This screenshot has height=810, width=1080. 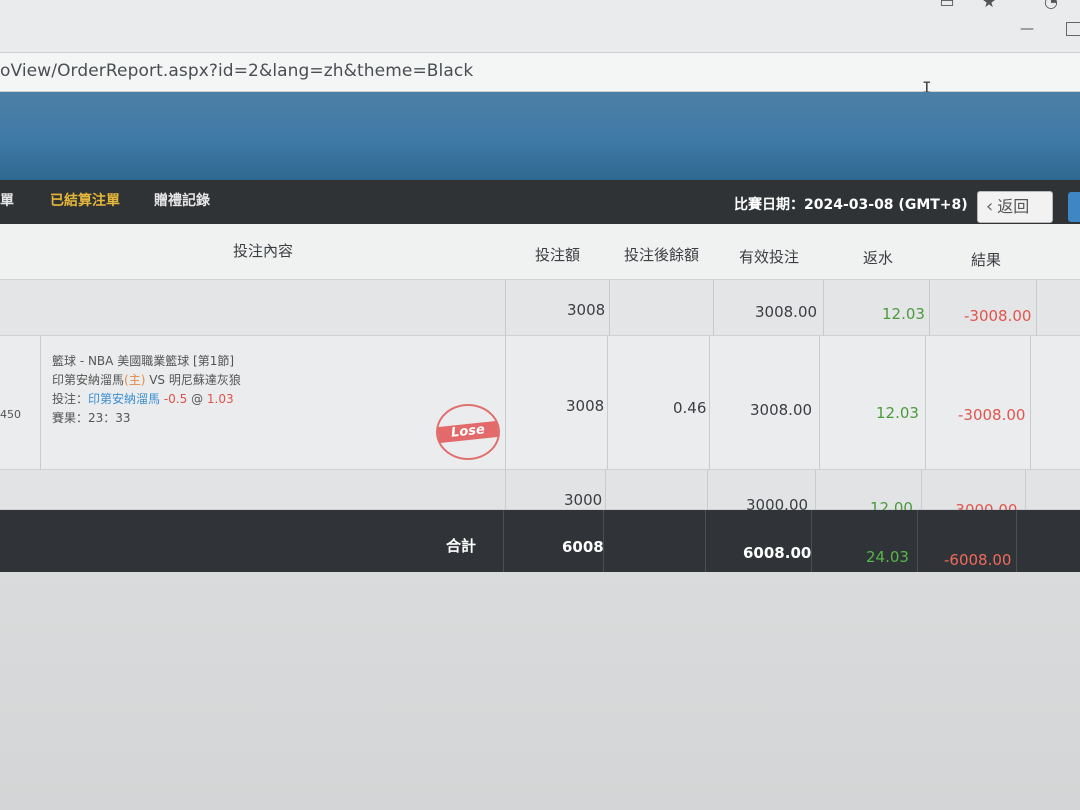 What do you see at coordinates (851, 205) in the screenshot?
I see `match-date: 比賽日期：2024-03-08 (GMT+8)` at bounding box center [851, 205].